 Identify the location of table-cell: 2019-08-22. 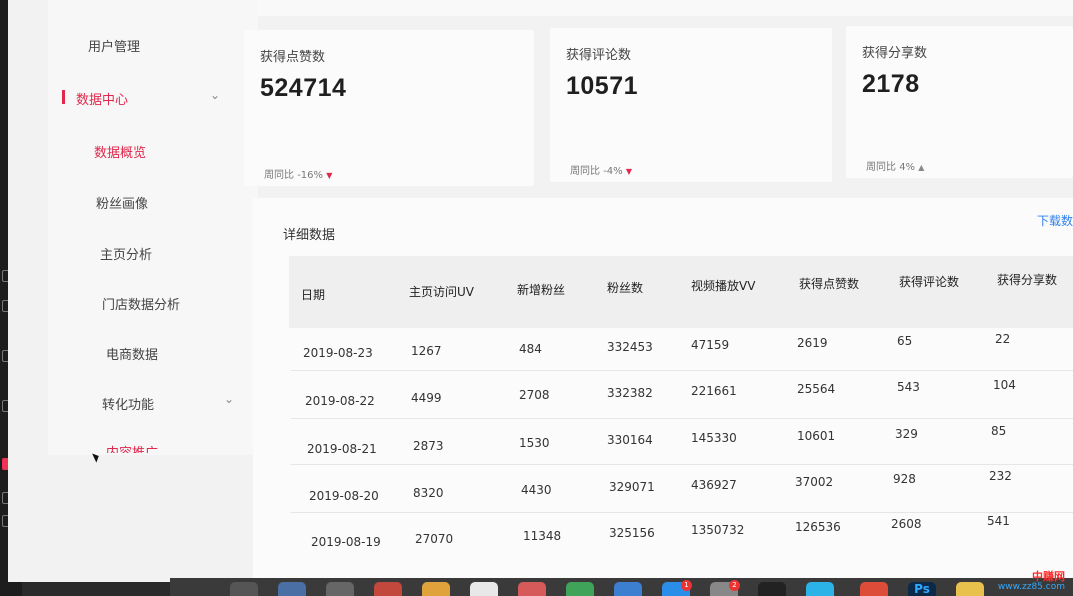
(340, 401).